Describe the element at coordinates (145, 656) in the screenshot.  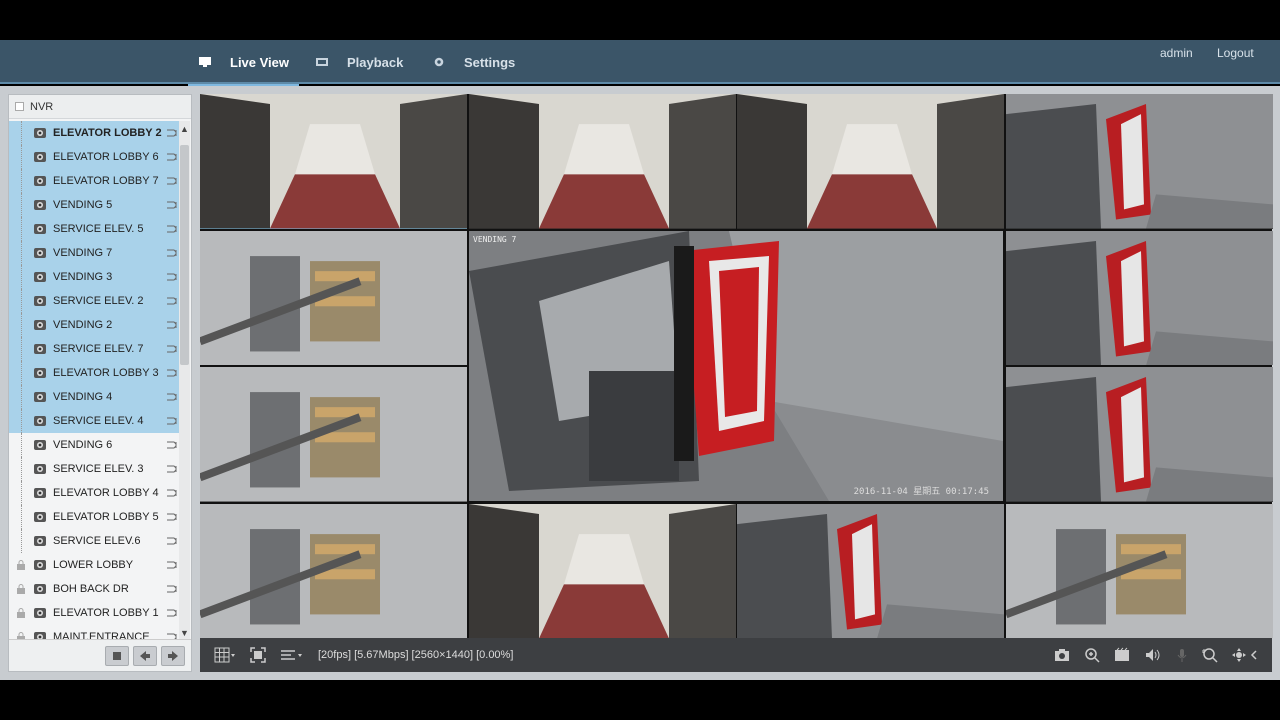
I see `previous-page-button` at that location.